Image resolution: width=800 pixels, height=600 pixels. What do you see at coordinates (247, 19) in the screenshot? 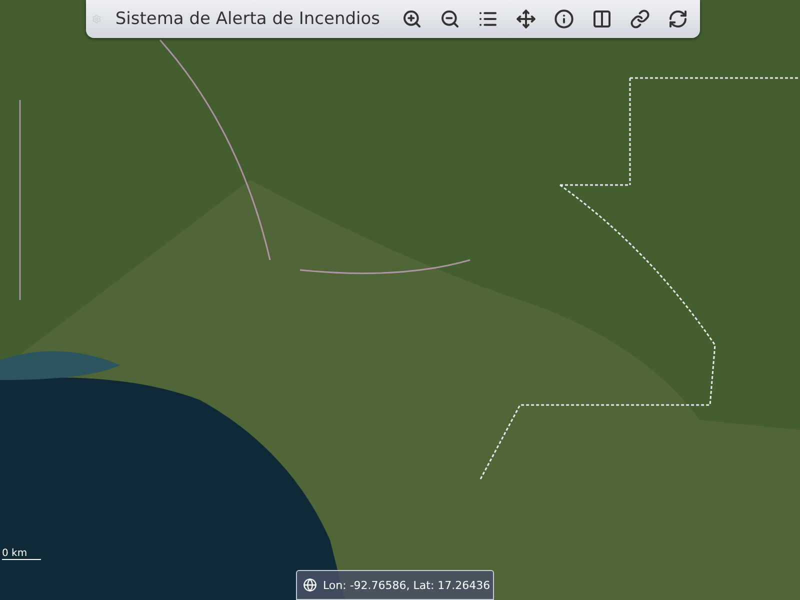
I see `app-title: Sistema de Alerta de Incendios` at bounding box center [247, 19].